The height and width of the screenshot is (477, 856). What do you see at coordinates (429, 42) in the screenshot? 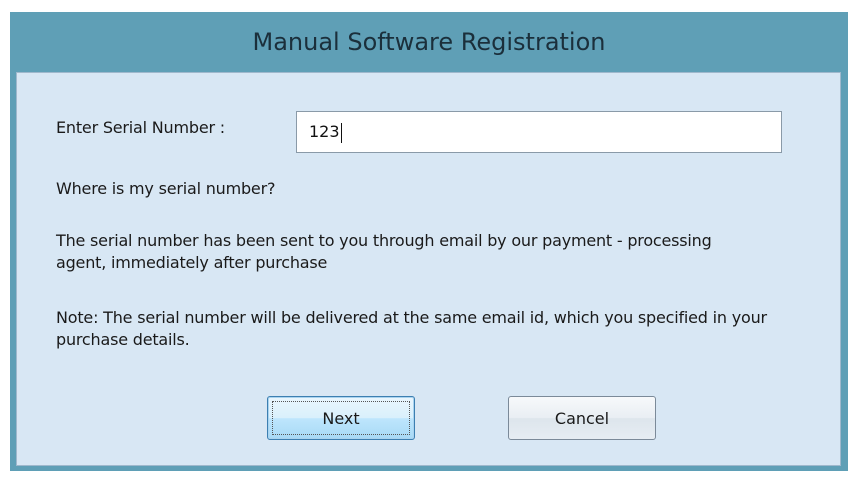
I see `dialog-title: Manual Software Registration` at bounding box center [429, 42].